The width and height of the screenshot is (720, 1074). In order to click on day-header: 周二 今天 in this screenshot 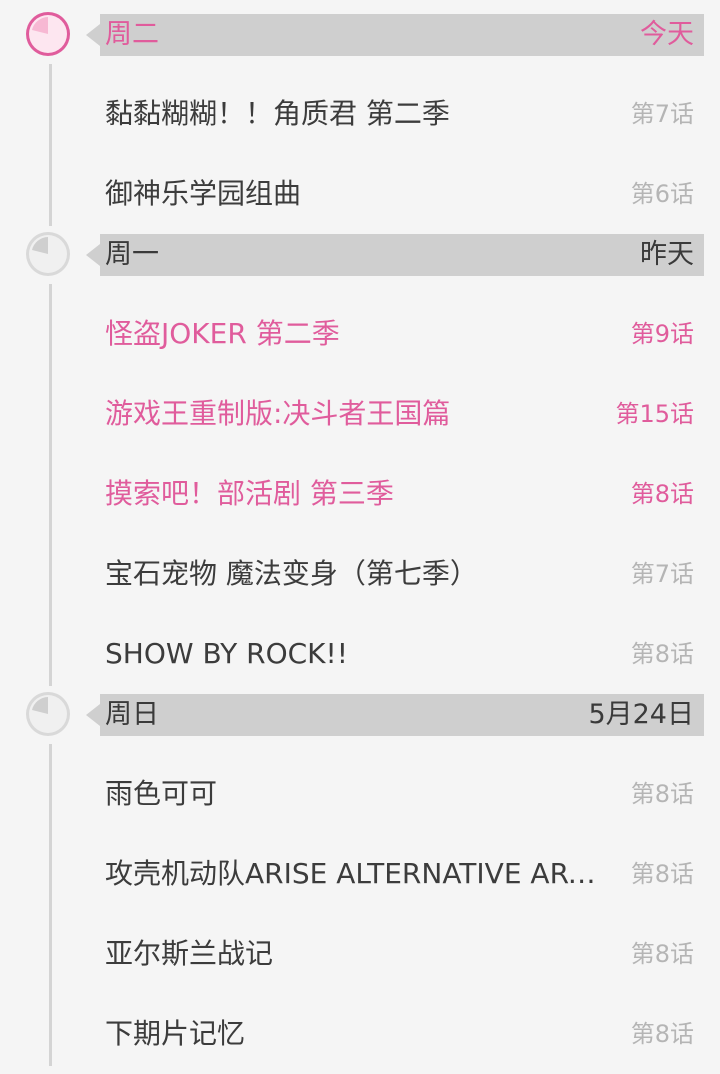, I will do `click(360, 35)`.